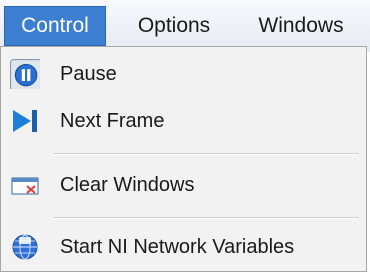 The height and width of the screenshot is (273, 370). What do you see at coordinates (25, 247) in the screenshot?
I see `network-variables-icon` at bounding box center [25, 247].